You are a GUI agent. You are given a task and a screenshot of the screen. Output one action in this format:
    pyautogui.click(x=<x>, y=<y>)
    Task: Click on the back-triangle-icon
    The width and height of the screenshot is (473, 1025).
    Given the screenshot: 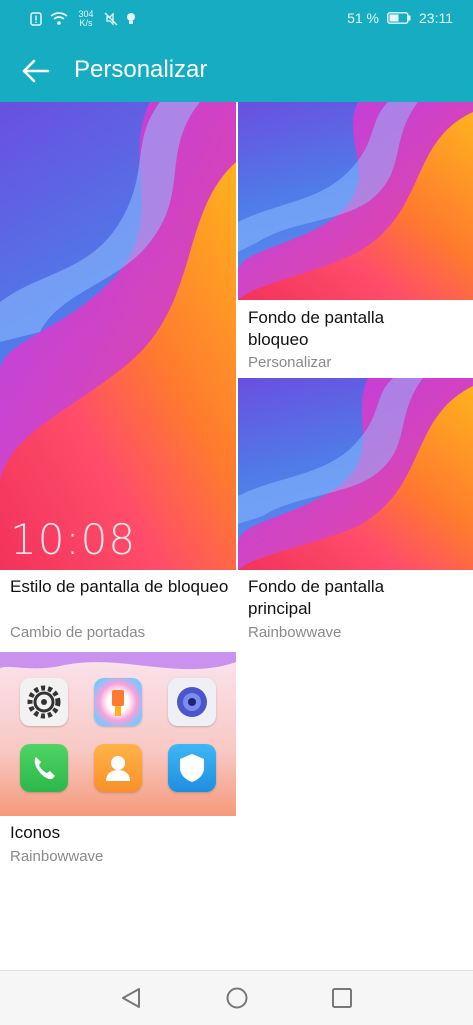 What is the action you would take?
    pyautogui.click(x=131, y=998)
    